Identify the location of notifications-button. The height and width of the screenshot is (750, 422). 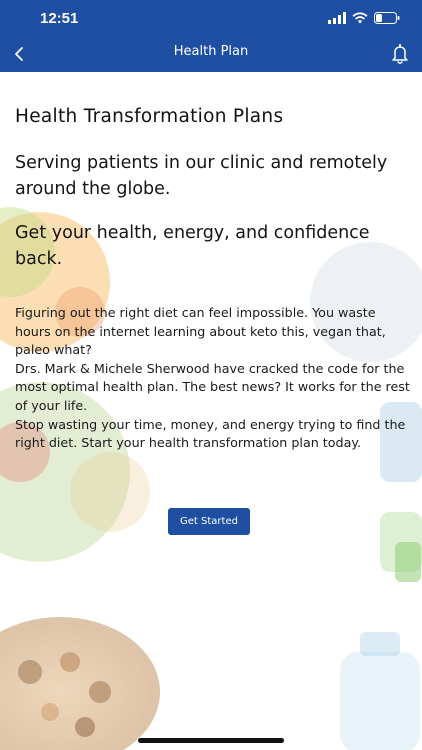
(400, 54).